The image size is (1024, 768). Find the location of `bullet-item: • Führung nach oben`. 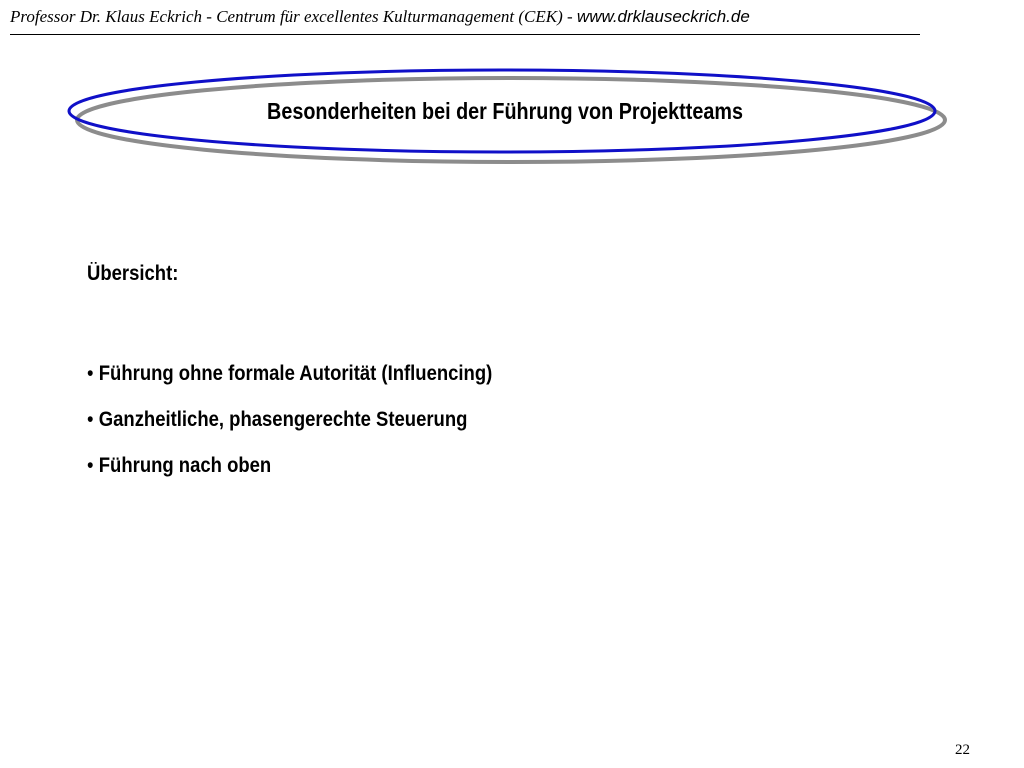

bullet-item: • Führung nach oben is located at coordinates (289, 474).